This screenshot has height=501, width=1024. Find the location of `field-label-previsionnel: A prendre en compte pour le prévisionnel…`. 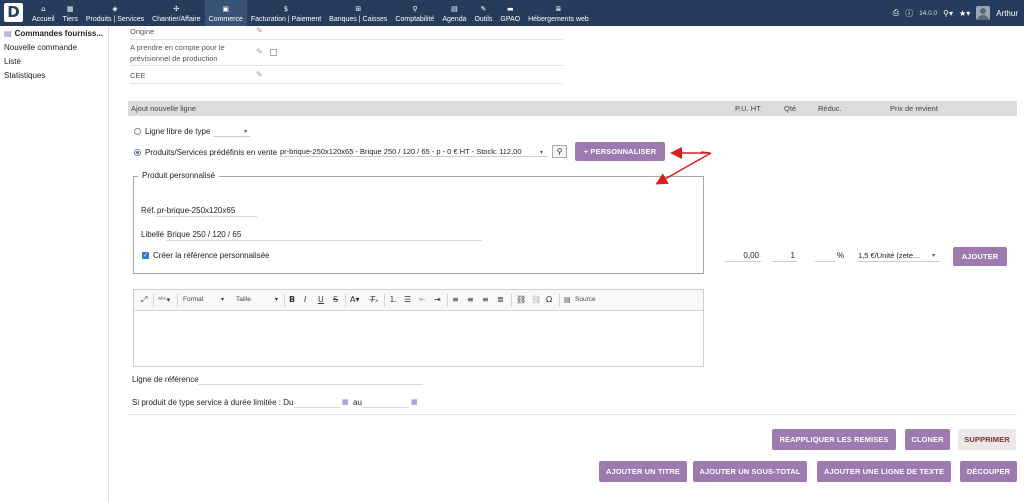

field-label-previsionnel: A prendre en compte pour le prévisionnel… is located at coordinates (177, 53).